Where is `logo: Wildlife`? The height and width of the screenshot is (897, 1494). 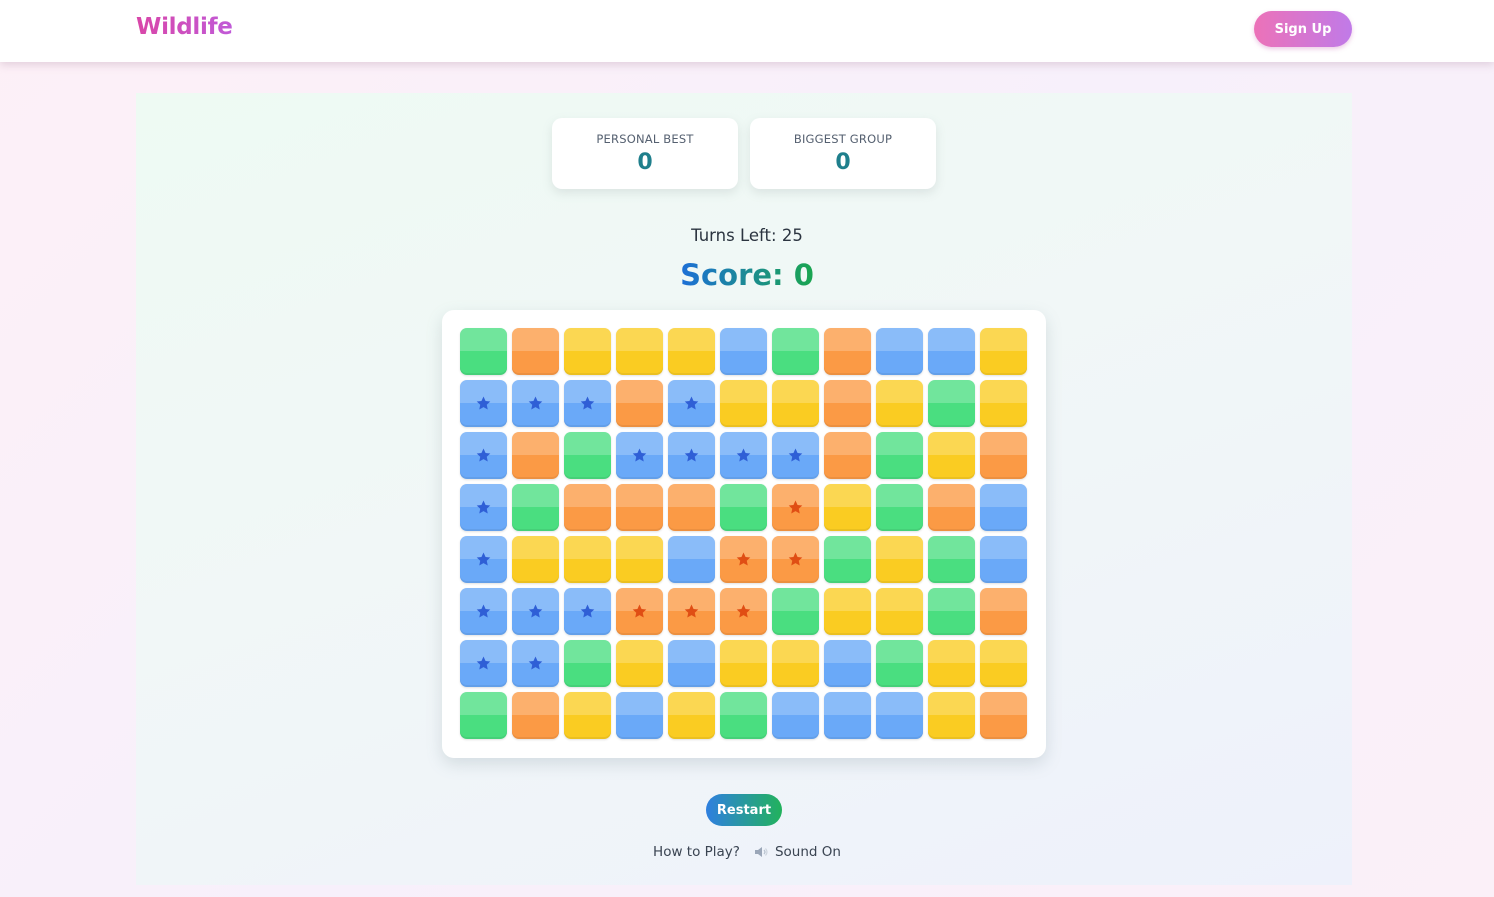
logo: Wildlife is located at coordinates (184, 27).